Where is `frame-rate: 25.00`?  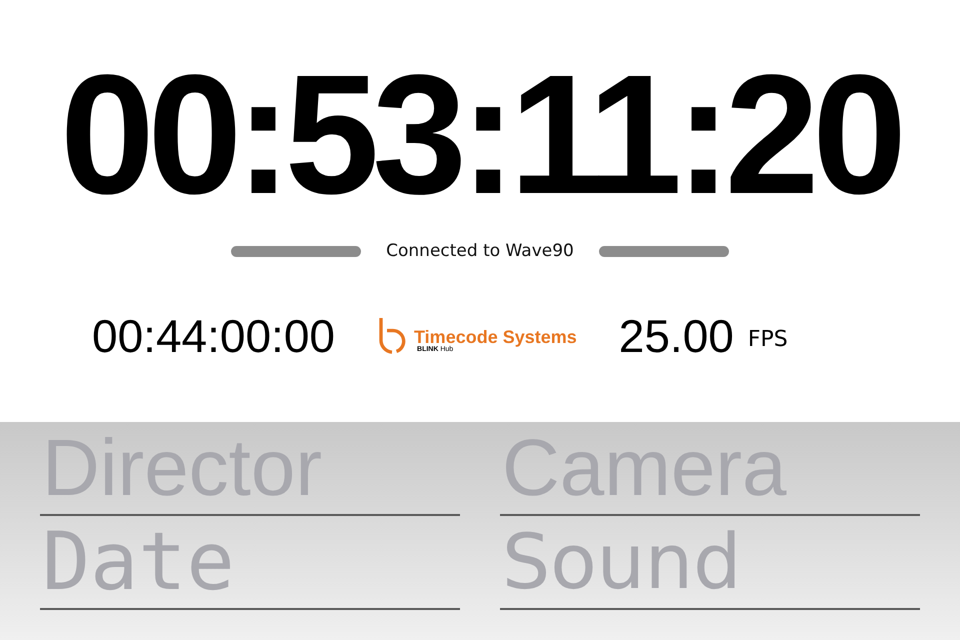 frame-rate: 25.00 is located at coordinates (676, 336).